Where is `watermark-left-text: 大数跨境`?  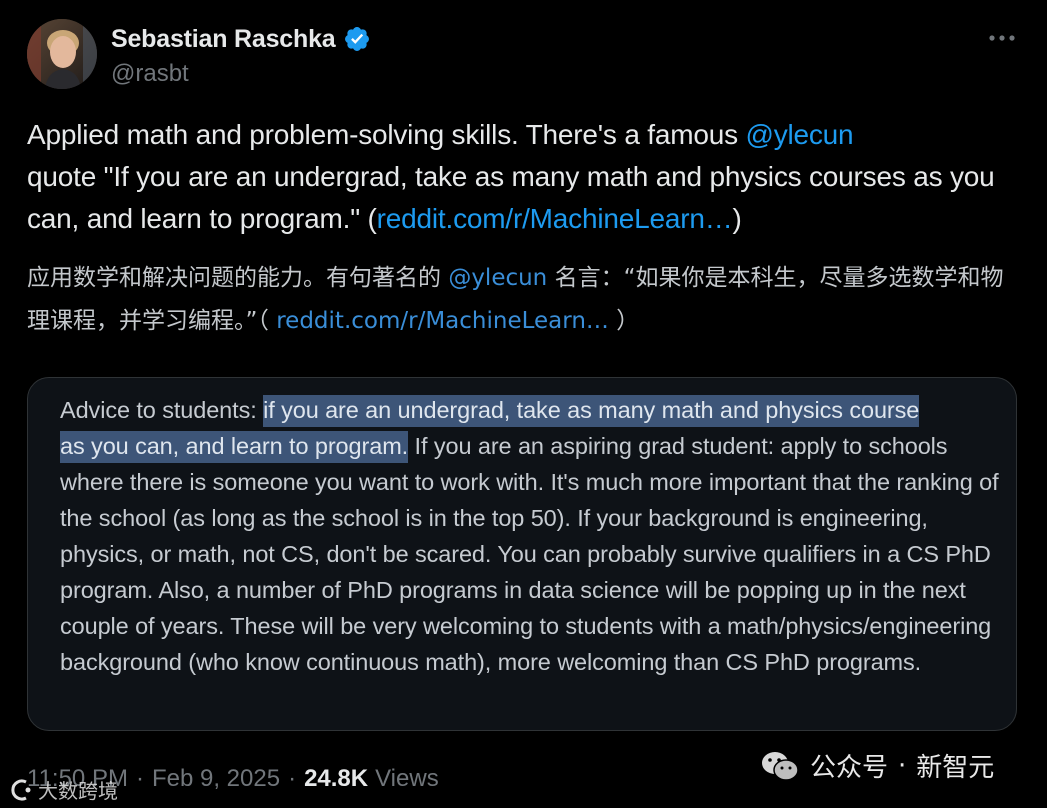
watermark-left-text: 大数跨境 is located at coordinates (78, 791).